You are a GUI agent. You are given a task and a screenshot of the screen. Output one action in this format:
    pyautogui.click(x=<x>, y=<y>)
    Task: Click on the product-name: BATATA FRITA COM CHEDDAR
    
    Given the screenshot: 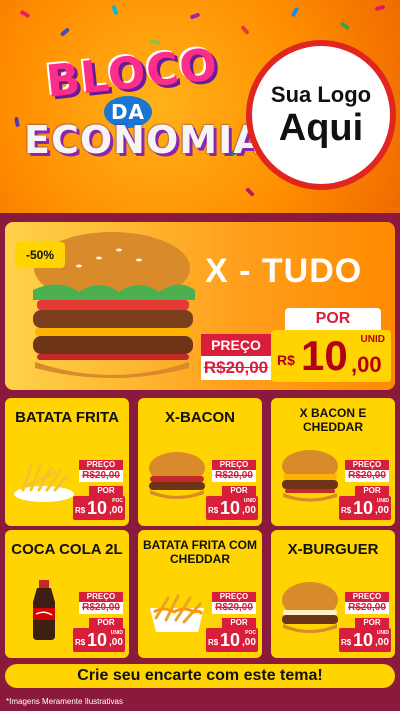 What is the action you would take?
    pyautogui.click(x=200, y=552)
    